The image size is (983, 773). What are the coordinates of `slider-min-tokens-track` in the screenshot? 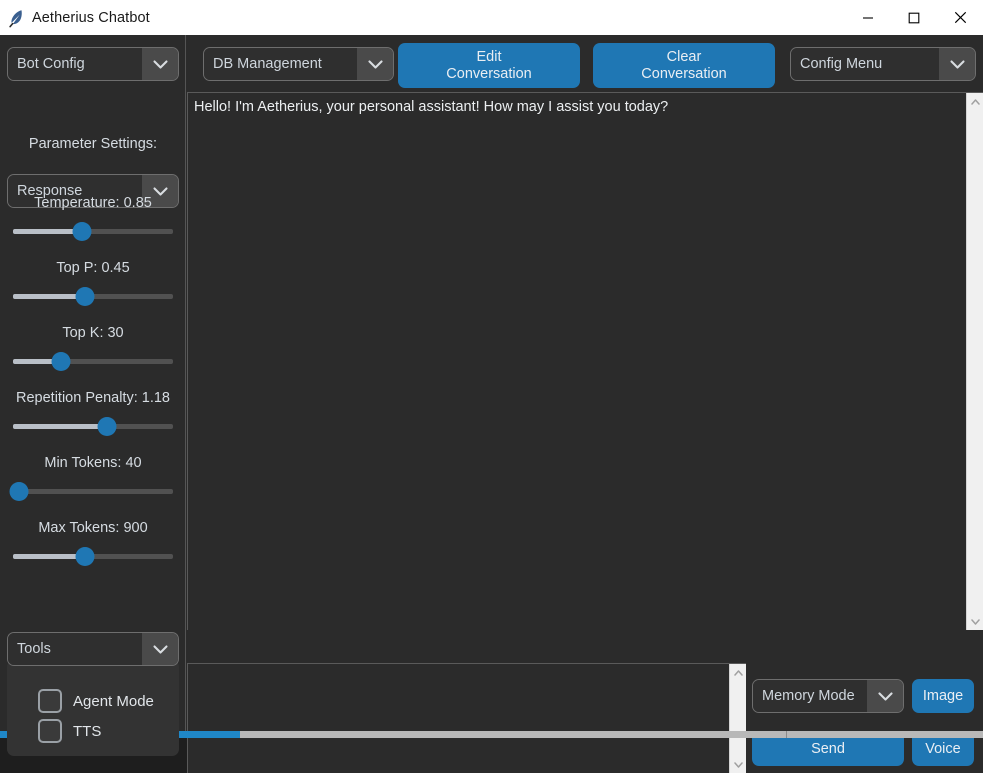 It's located at (91, 491).